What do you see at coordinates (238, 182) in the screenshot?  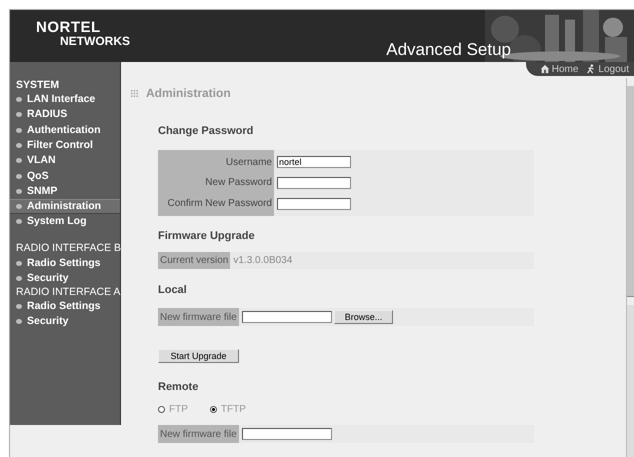 I see `field-label: New Password` at bounding box center [238, 182].